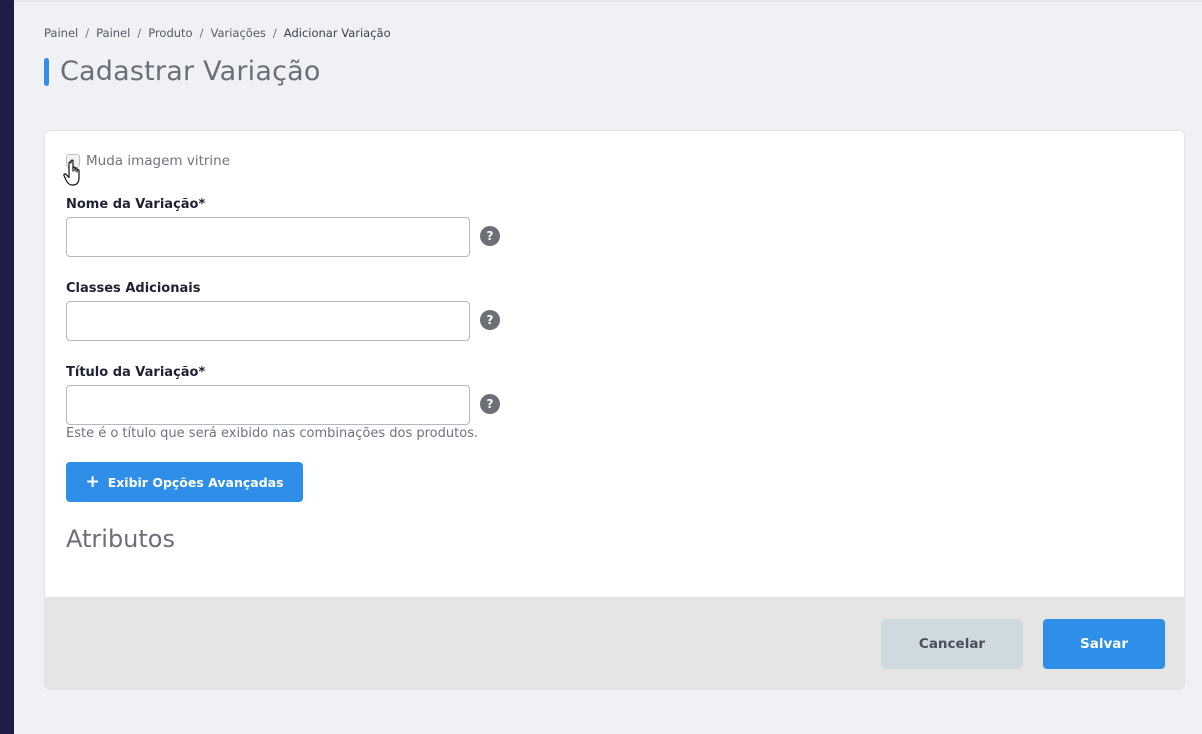 The width and height of the screenshot is (1202, 734). I want to click on sidebar-rail, so click(7, 367).